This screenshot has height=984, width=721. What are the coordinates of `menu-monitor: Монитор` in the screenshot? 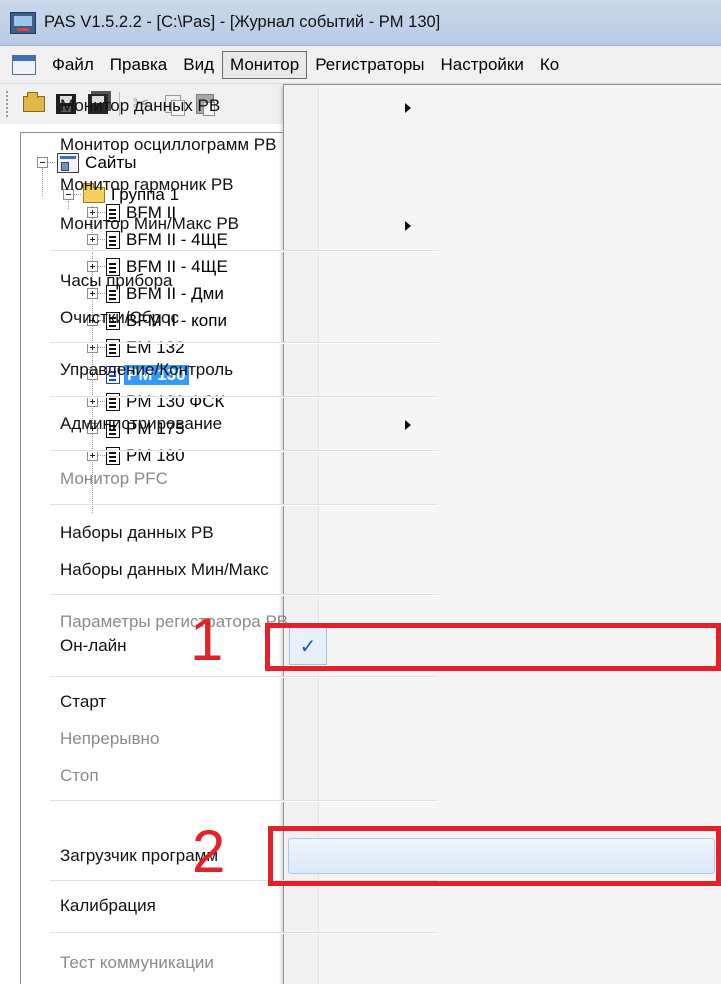 It's located at (265, 64).